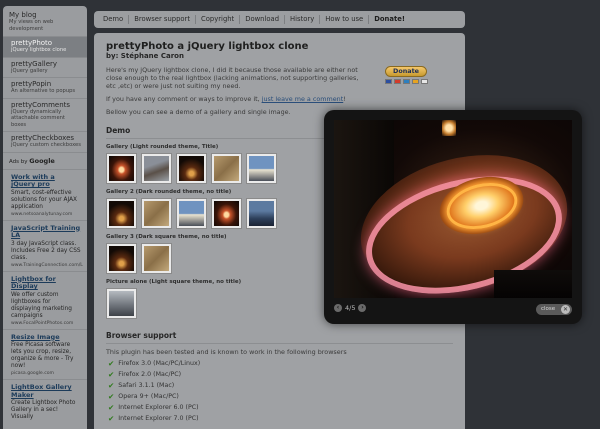 The image size is (600, 429). What do you see at coordinates (345, 19) in the screenshot?
I see `nav-how-to-use: How to use` at bounding box center [345, 19].